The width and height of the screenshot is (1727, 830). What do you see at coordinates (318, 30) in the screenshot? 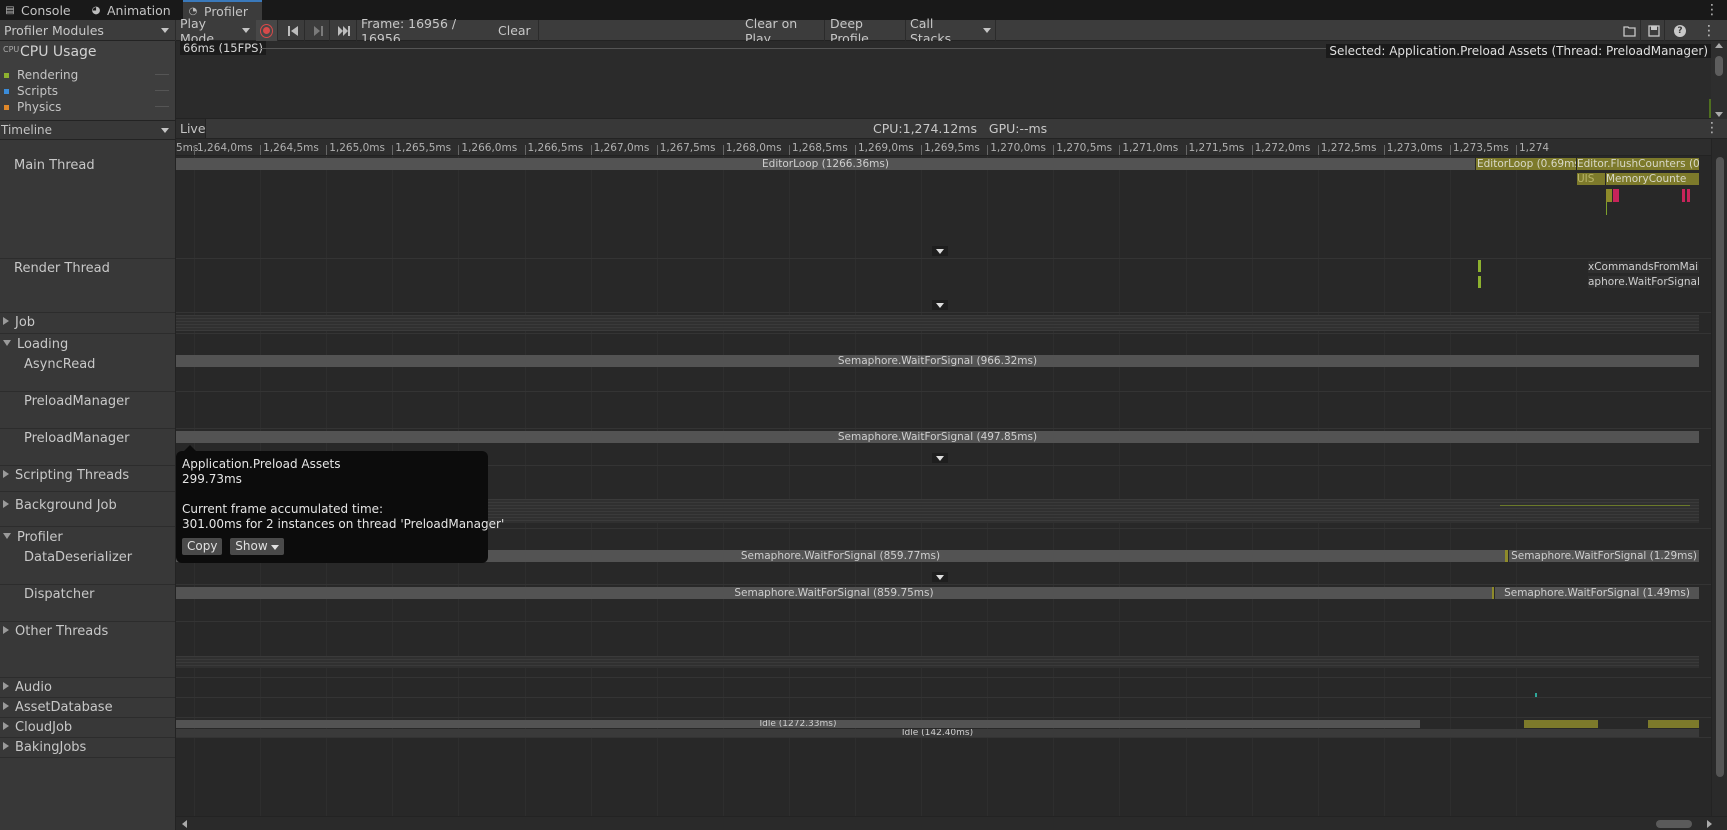
I see `next-frame-button` at bounding box center [318, 30].